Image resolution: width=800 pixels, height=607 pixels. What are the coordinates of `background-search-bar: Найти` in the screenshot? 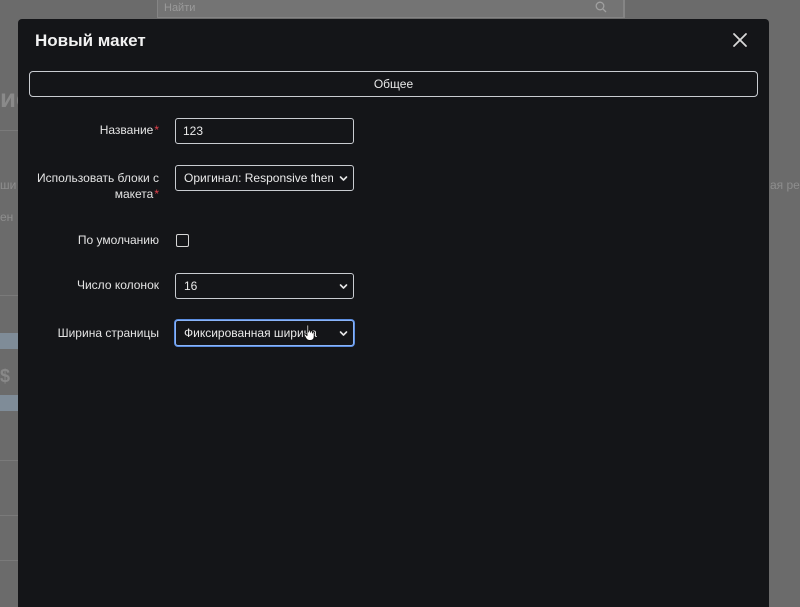 It's located at (390, 9).